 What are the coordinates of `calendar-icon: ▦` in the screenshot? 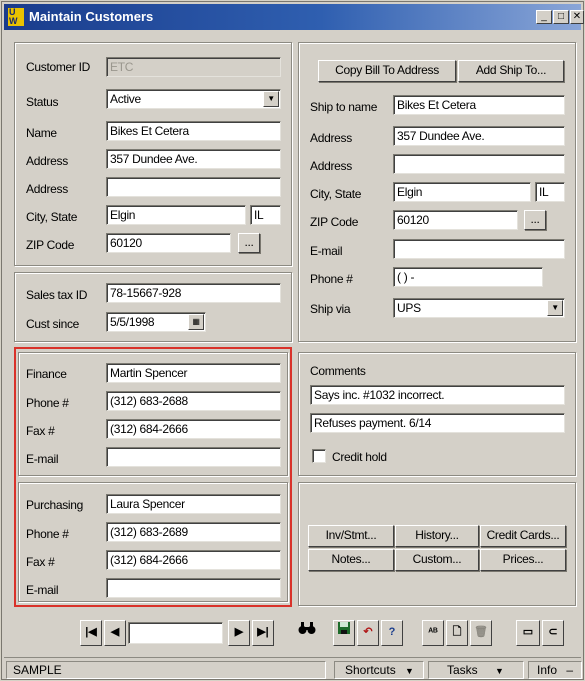 It's located at (196, 322).